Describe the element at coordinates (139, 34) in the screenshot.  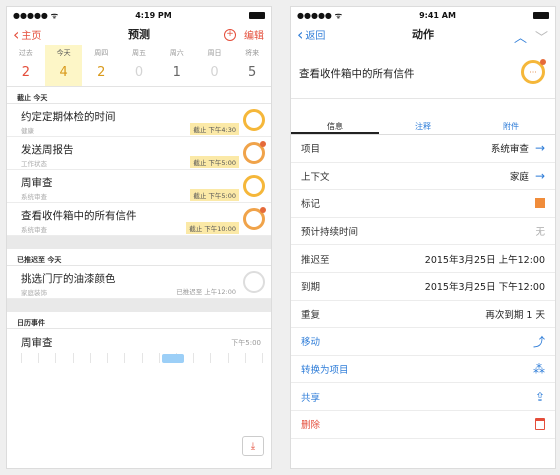
I see `page-title: 预测` at that location.